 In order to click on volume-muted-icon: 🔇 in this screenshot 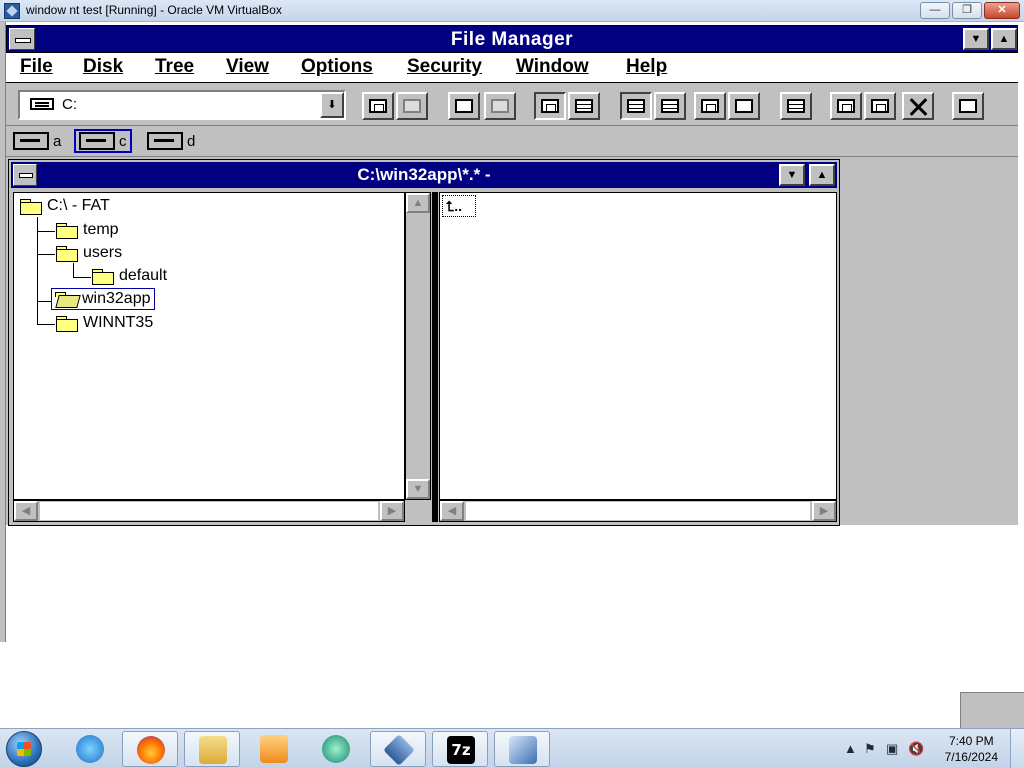, I will do `click(916, 749)`.